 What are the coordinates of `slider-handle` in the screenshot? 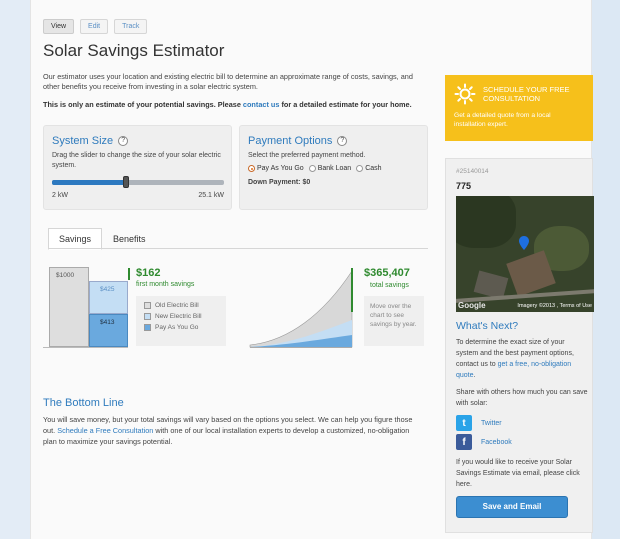 It's located at (126, 182).